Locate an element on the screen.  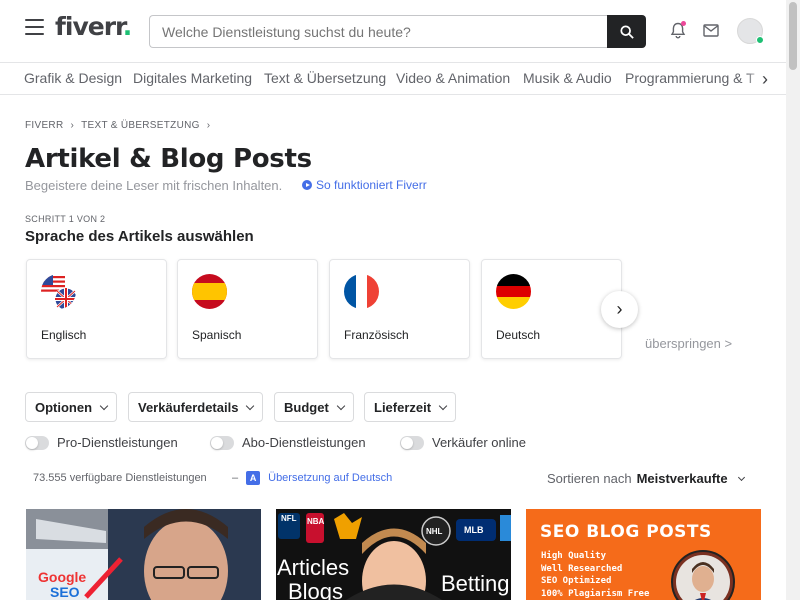
gig-3-feature: SEO Optimized is located at coordinates (576, 581).